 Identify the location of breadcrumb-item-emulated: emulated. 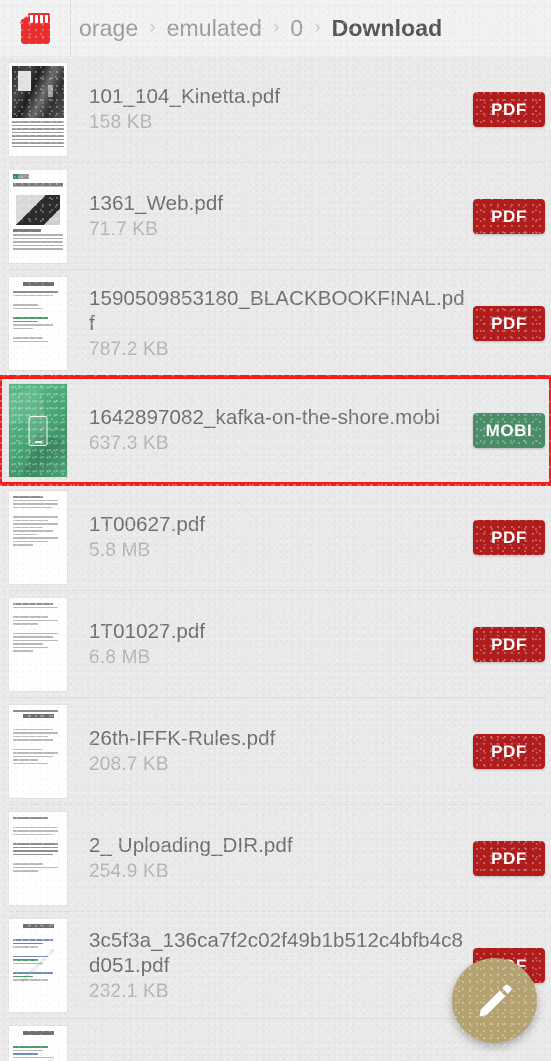
(214, 28).